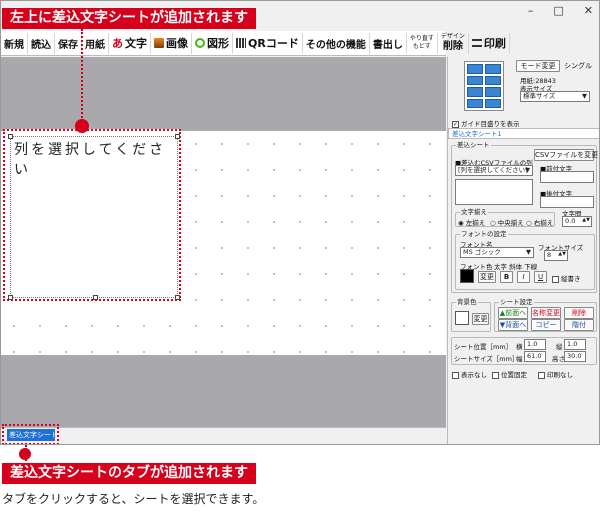  I want to click on guide-checkbox: ✓ ガイド目盛りを表示, so click(486, 123).